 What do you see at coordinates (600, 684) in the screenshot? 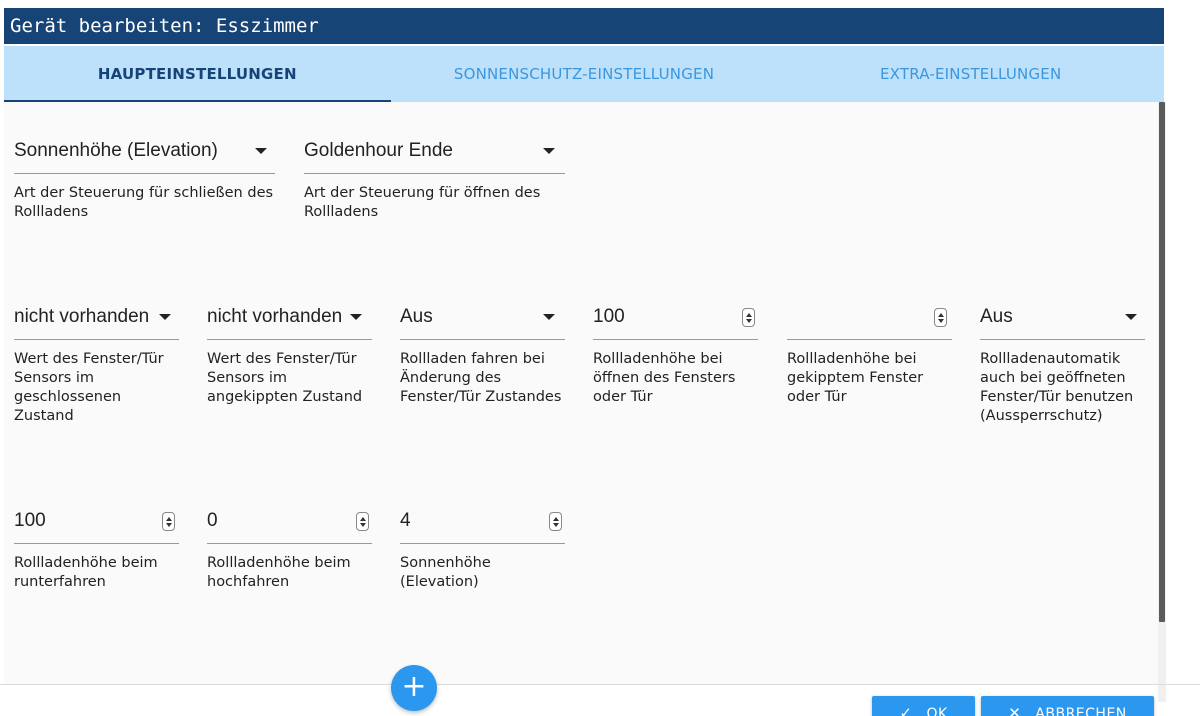
I see `footer-divider` at bounding box center [600, 684].